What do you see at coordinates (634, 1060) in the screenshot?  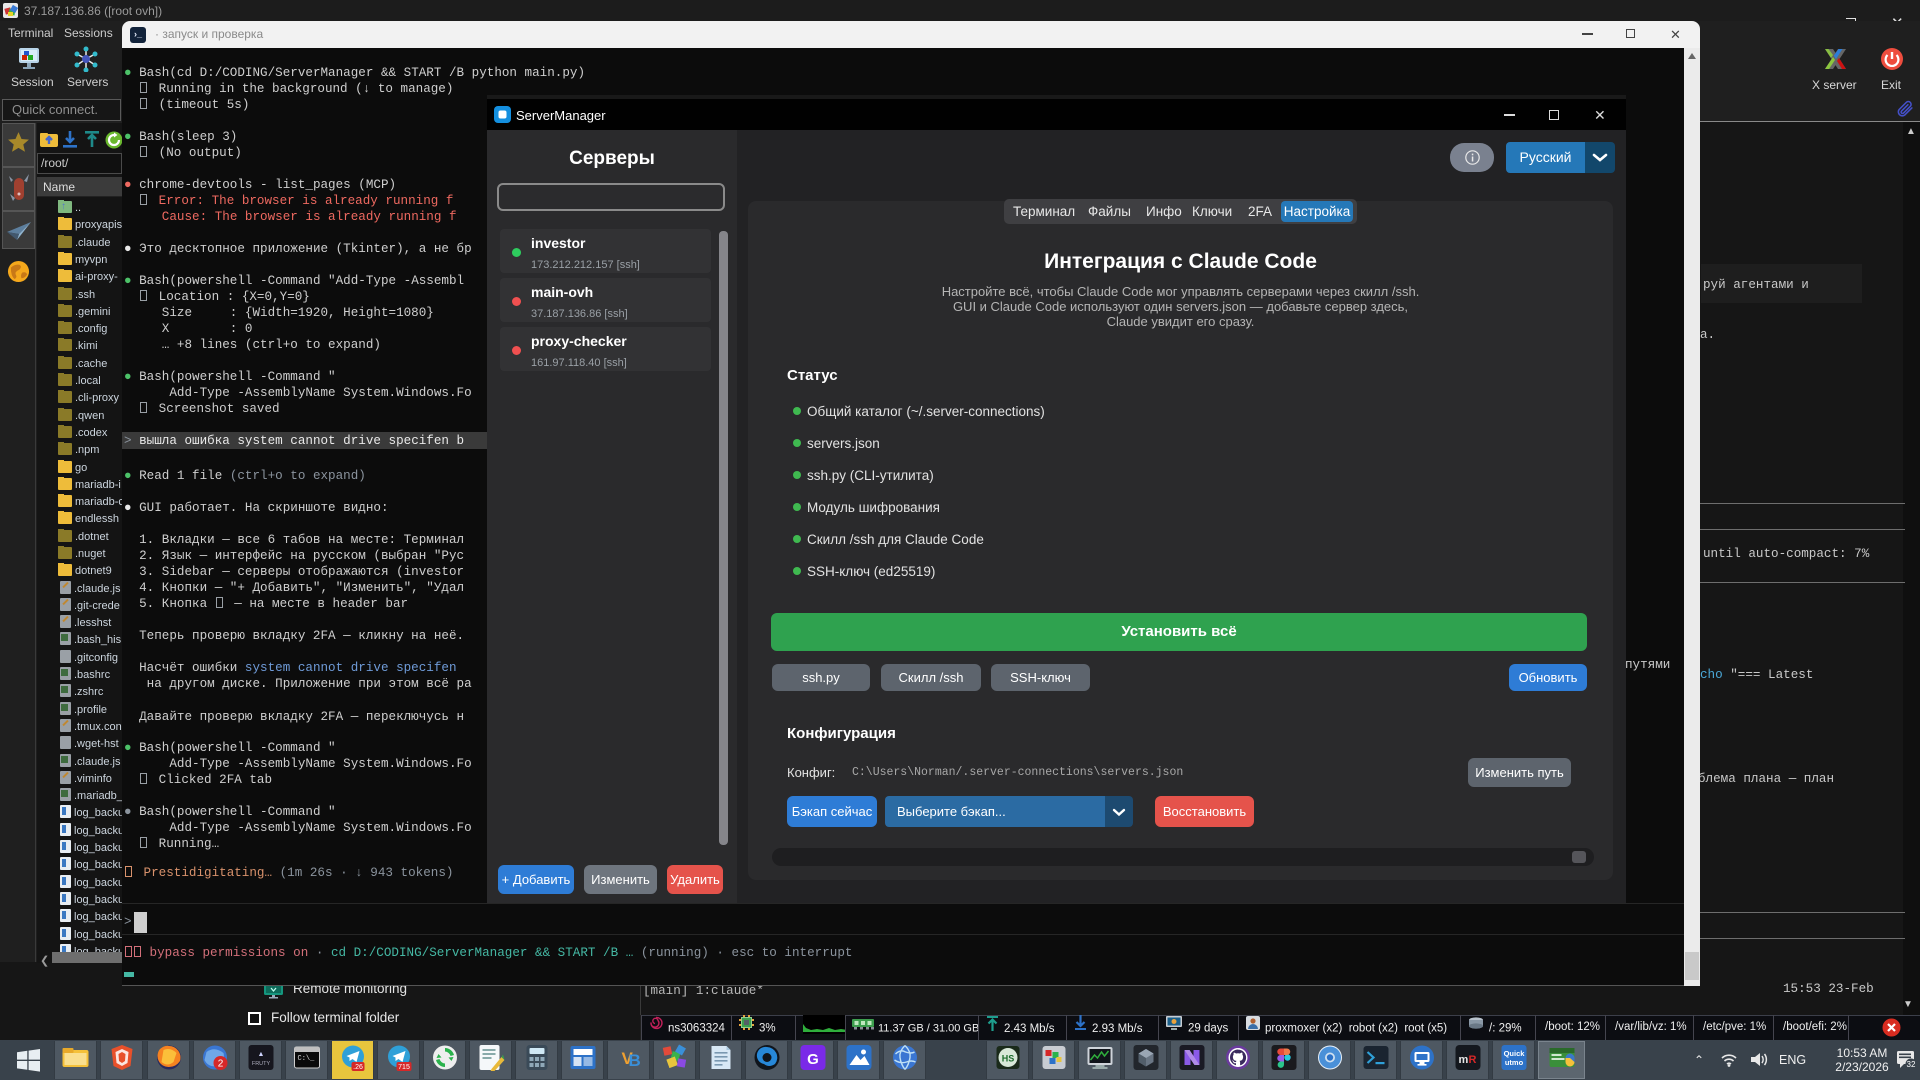 I see `svg-text: B` at bounding box center [634, 1060].